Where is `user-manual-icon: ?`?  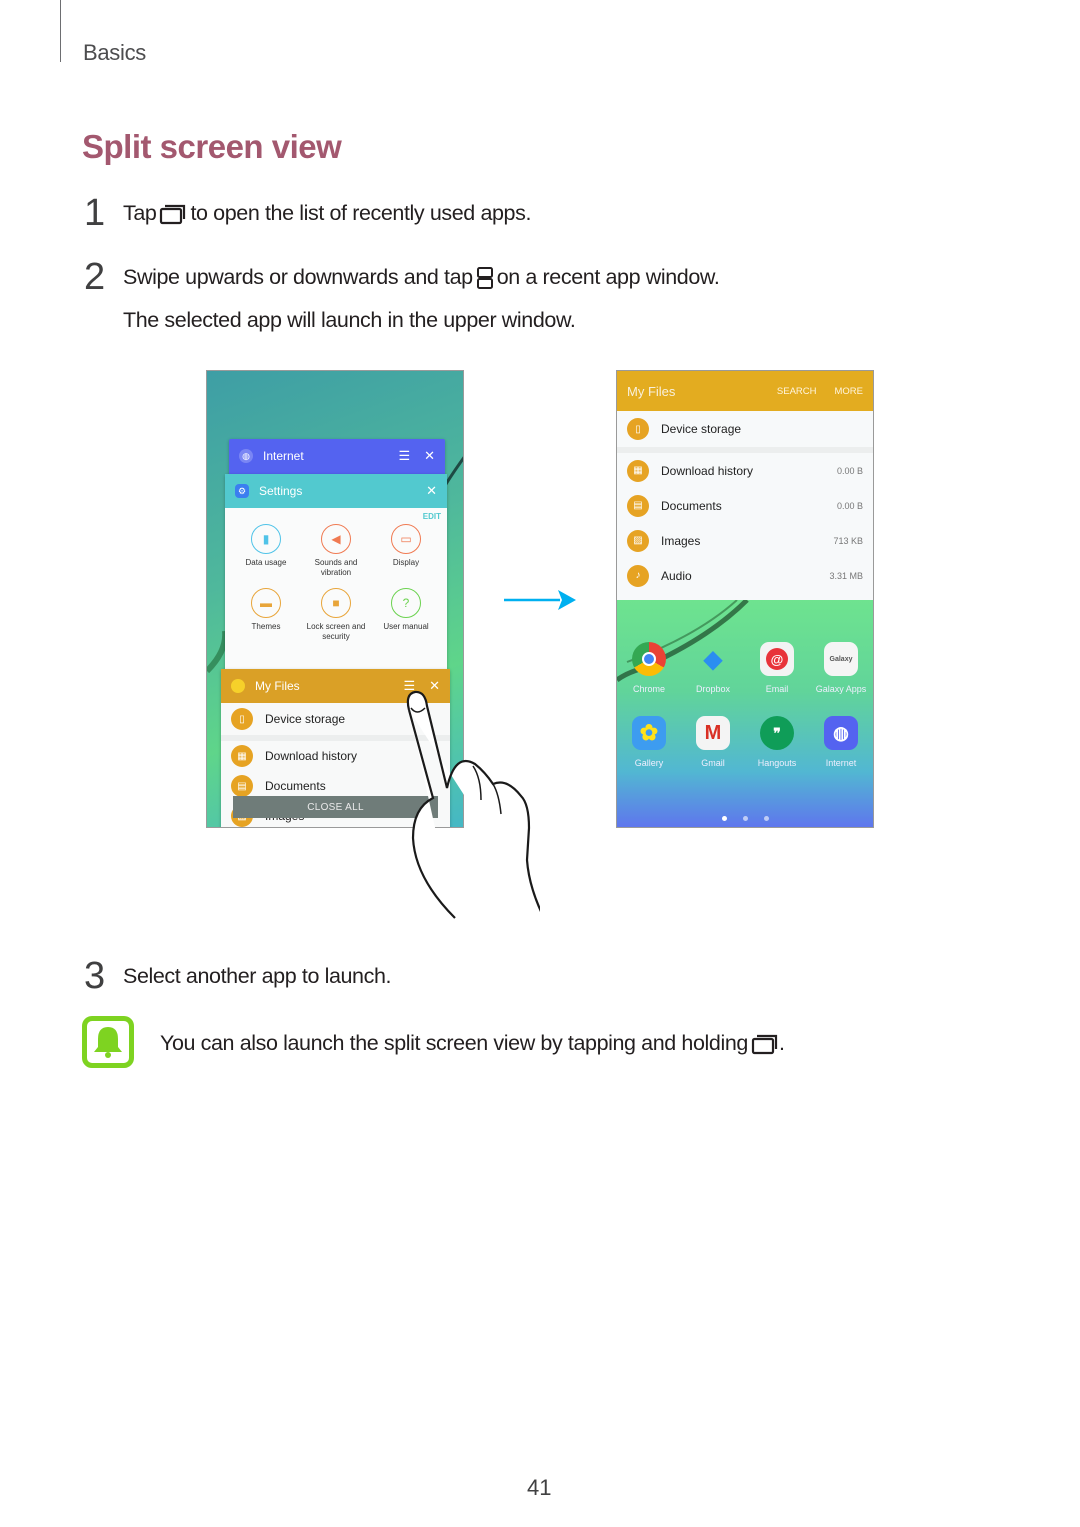 user-manual-icon: ? is located at coordinates (406, 603).